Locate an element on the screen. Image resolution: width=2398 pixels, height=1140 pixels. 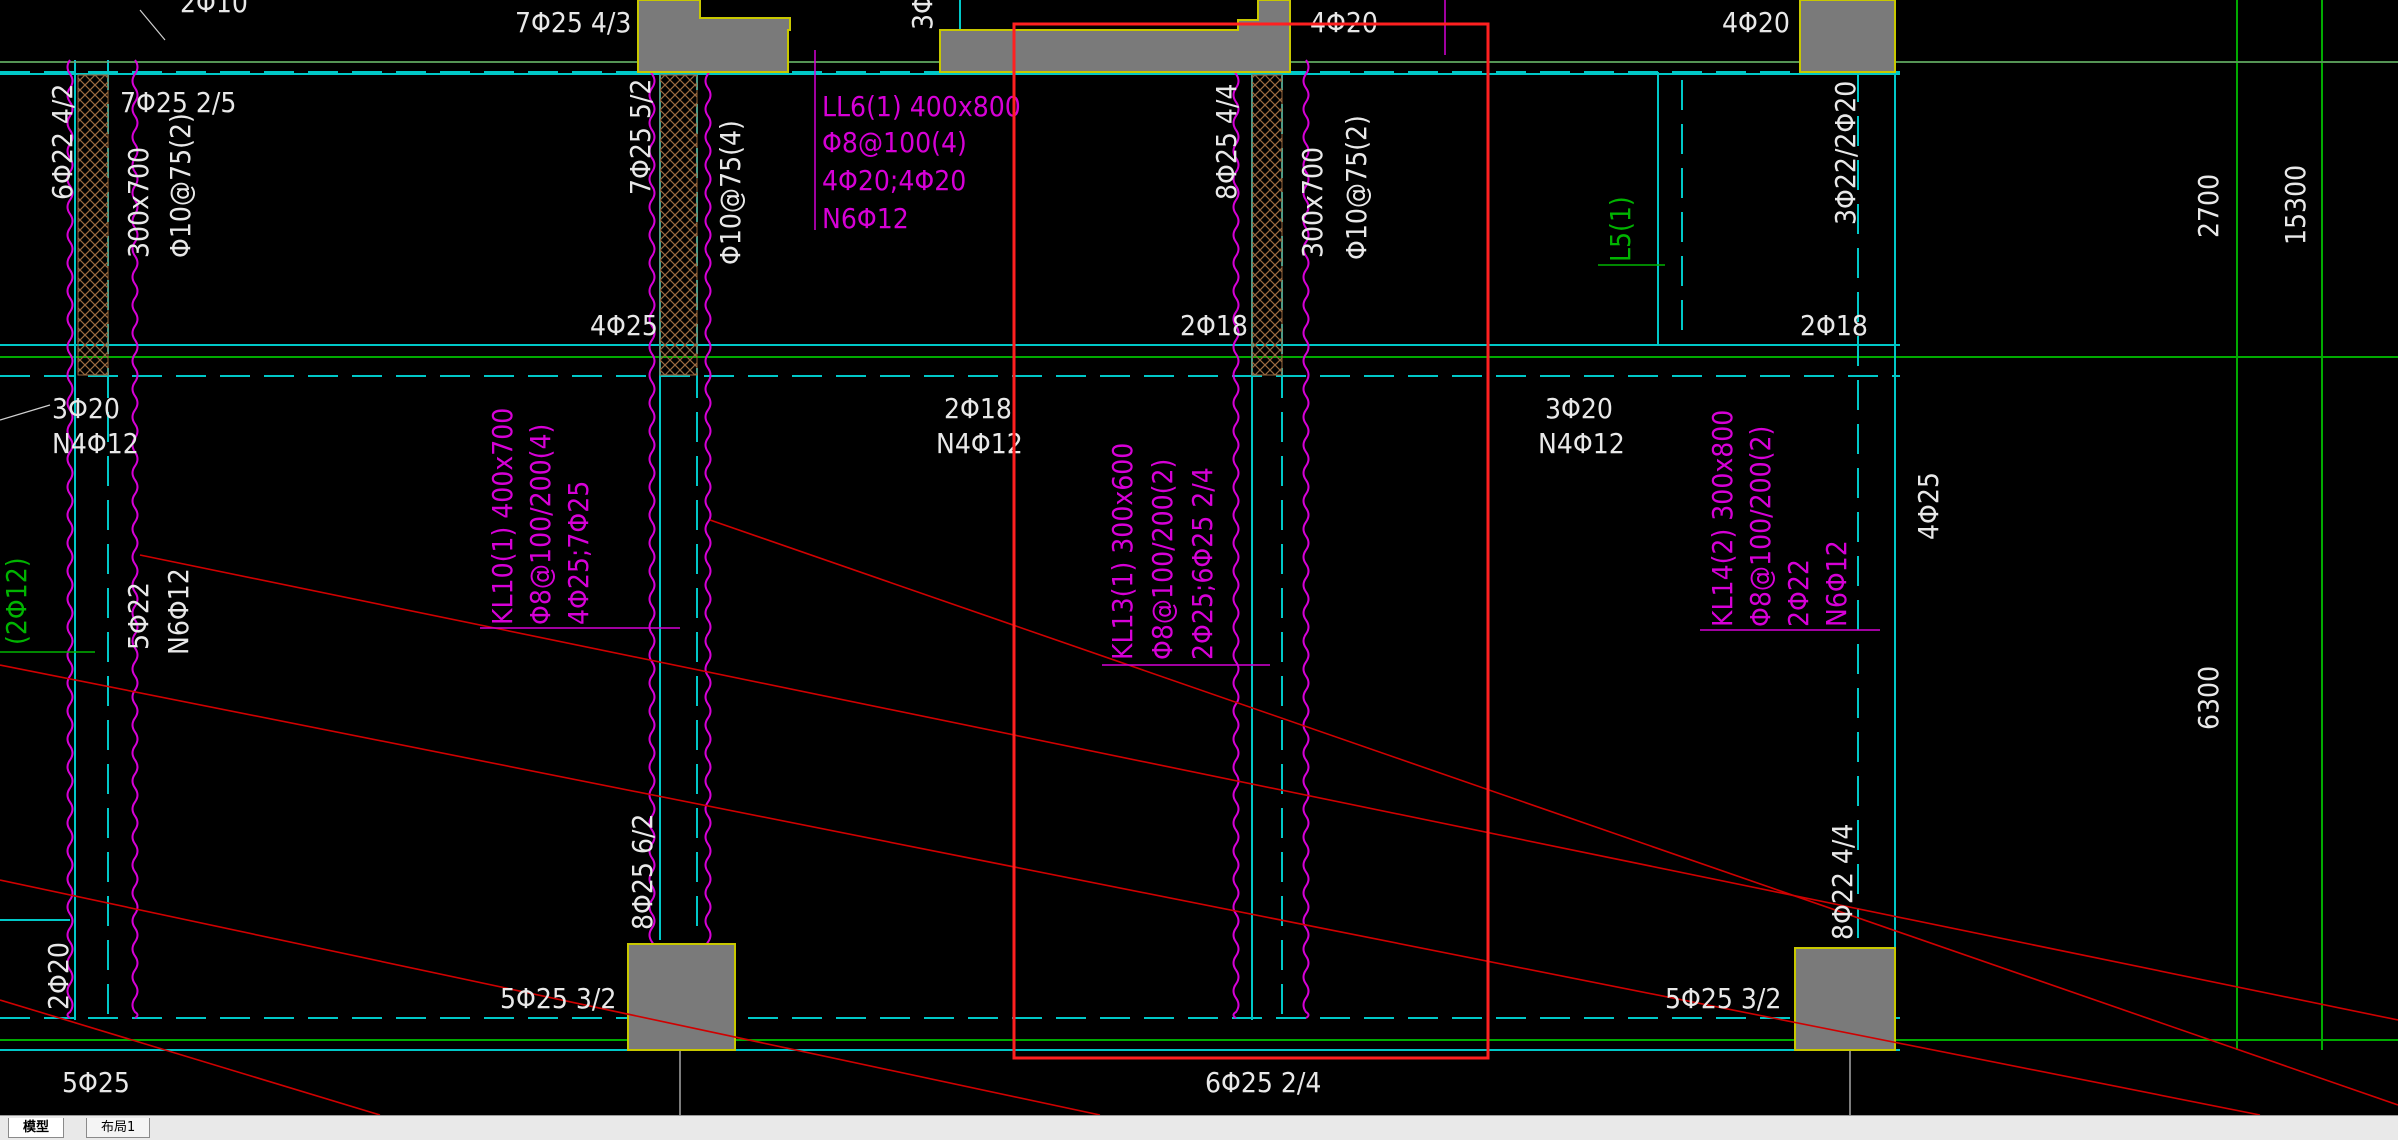
kl14-stirrups: Φ8@100/200(2) is located at coordinates (1760, 526).